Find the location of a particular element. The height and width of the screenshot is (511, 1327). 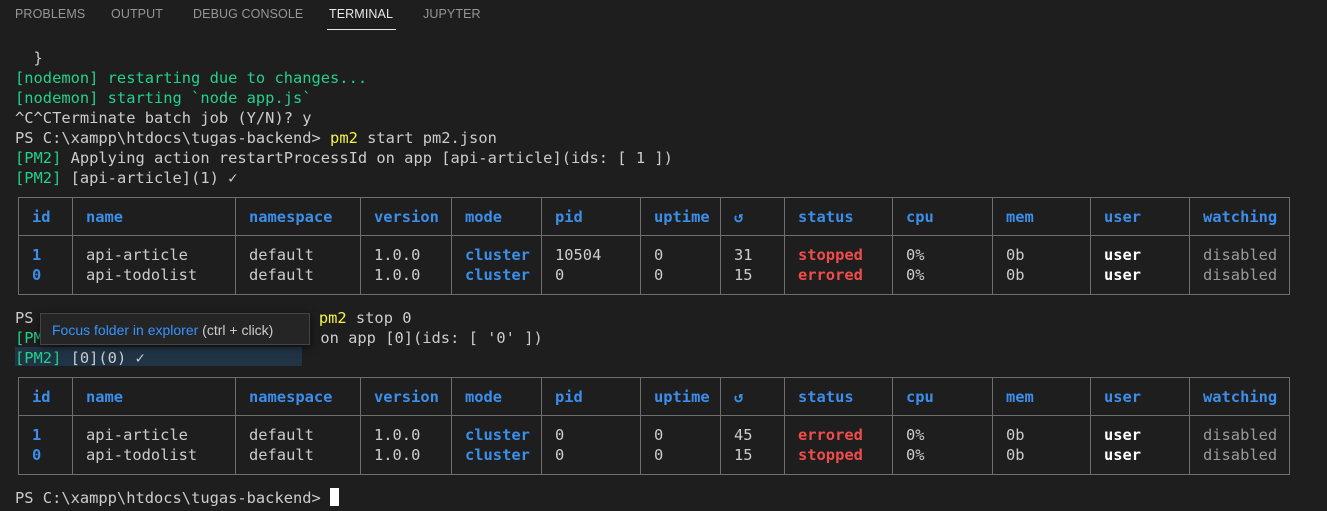

tooltip-hint: (ctrl + click) is located at coordinates (236, 330).